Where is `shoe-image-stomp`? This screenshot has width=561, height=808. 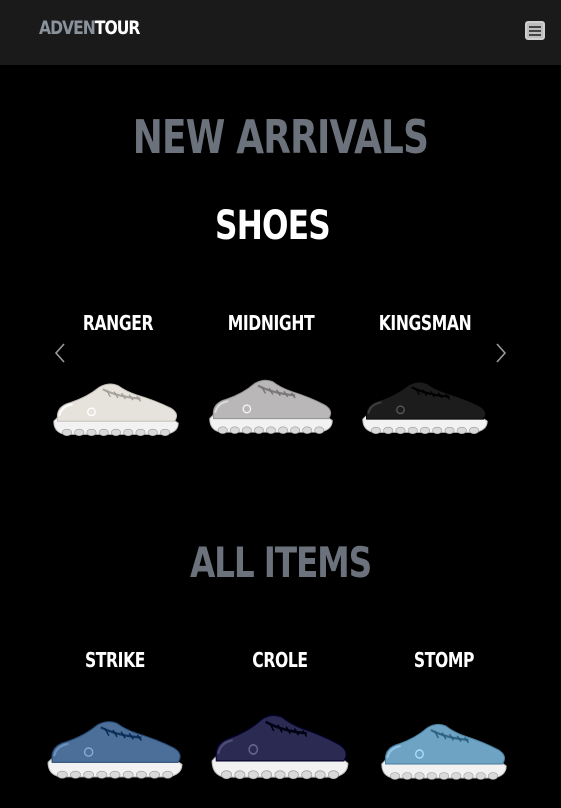 shoe-image-stomp is located at coordinates (444, 751).